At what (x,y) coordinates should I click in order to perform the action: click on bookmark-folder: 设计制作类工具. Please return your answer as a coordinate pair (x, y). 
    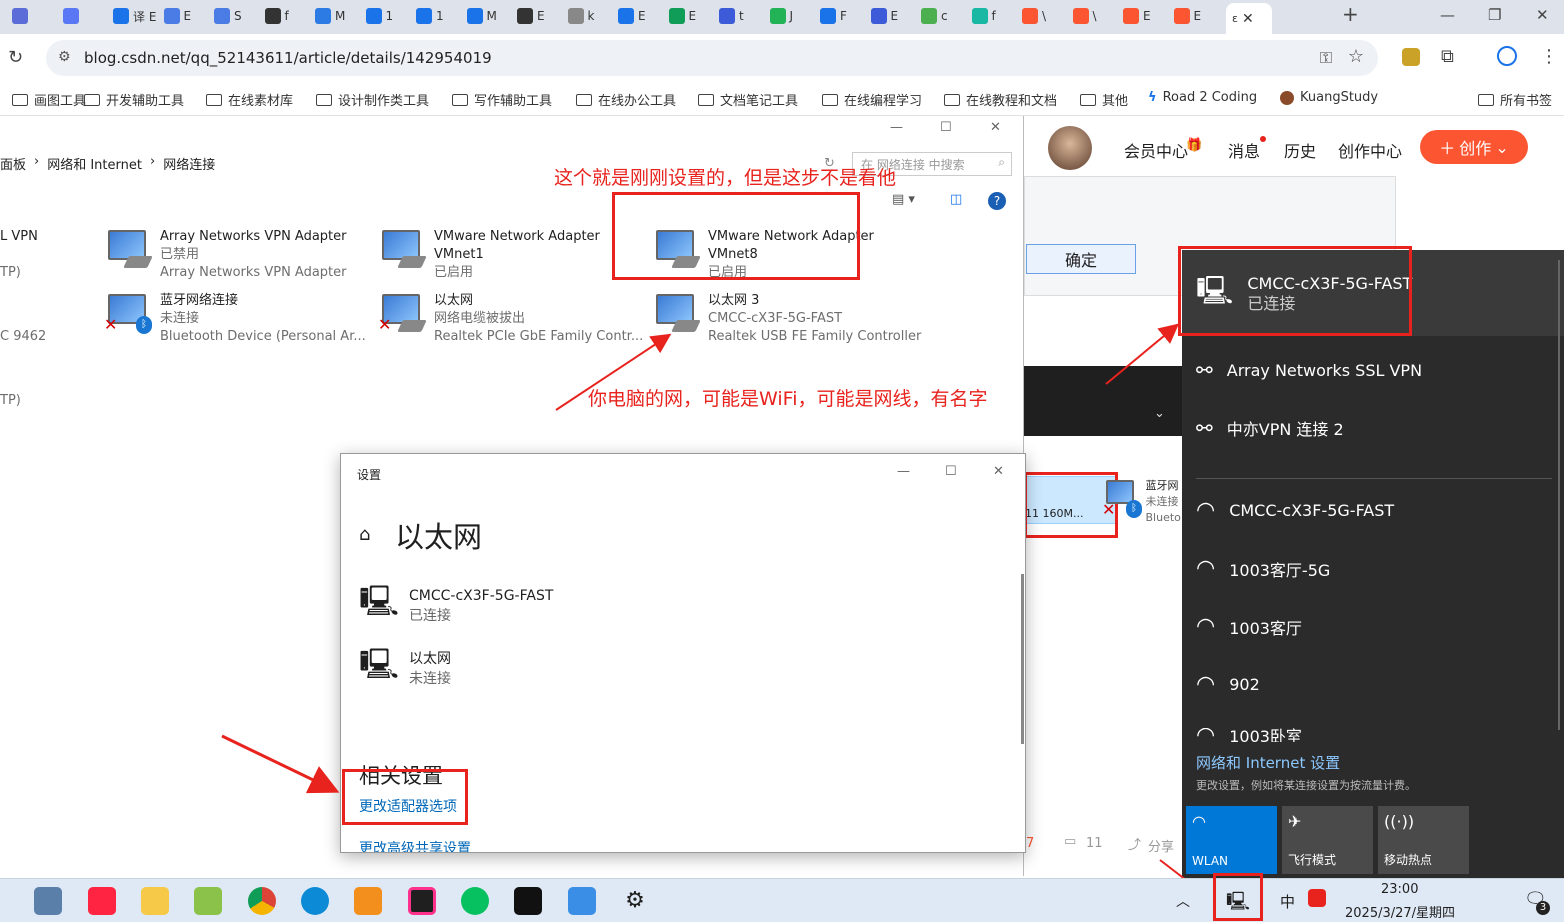
    Looking at the image, I should click on (372, 99).